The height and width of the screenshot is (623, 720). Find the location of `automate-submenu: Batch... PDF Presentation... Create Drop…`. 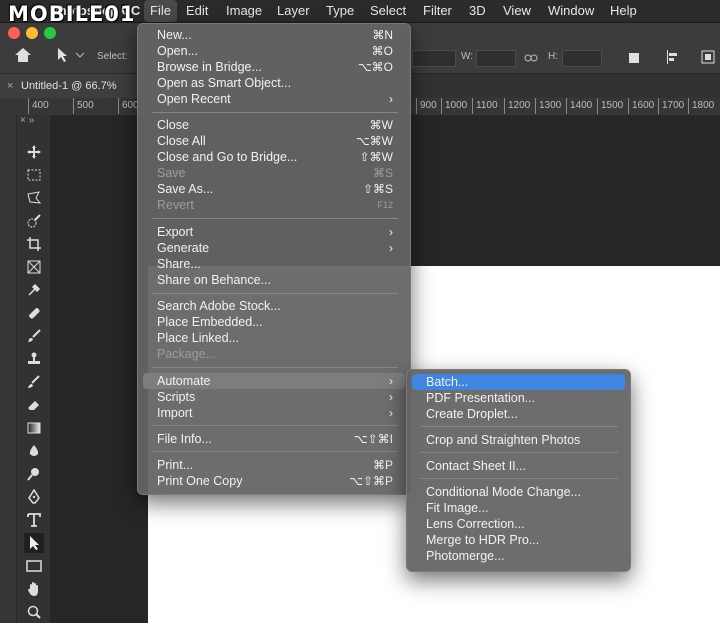

automate-submenu: Batch... PDF Presentation... Create Drop… is located at coordinates (518, 470).